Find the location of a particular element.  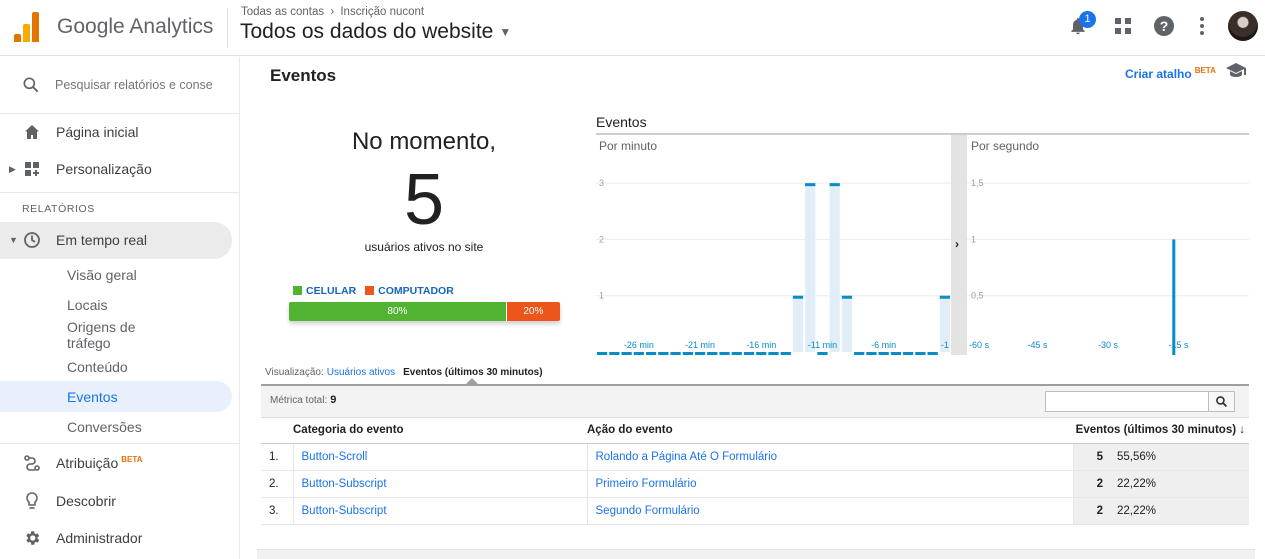

x-tick-label: -60 s is located at coordinates (979, 345).